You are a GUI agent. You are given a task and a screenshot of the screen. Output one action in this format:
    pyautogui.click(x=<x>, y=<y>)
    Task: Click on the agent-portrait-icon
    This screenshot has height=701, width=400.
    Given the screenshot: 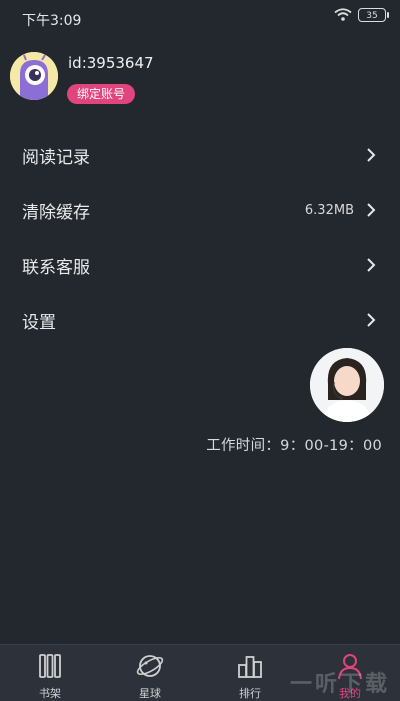 What is the action you would take?
    pyautogui.click(x=347, y=385)
    